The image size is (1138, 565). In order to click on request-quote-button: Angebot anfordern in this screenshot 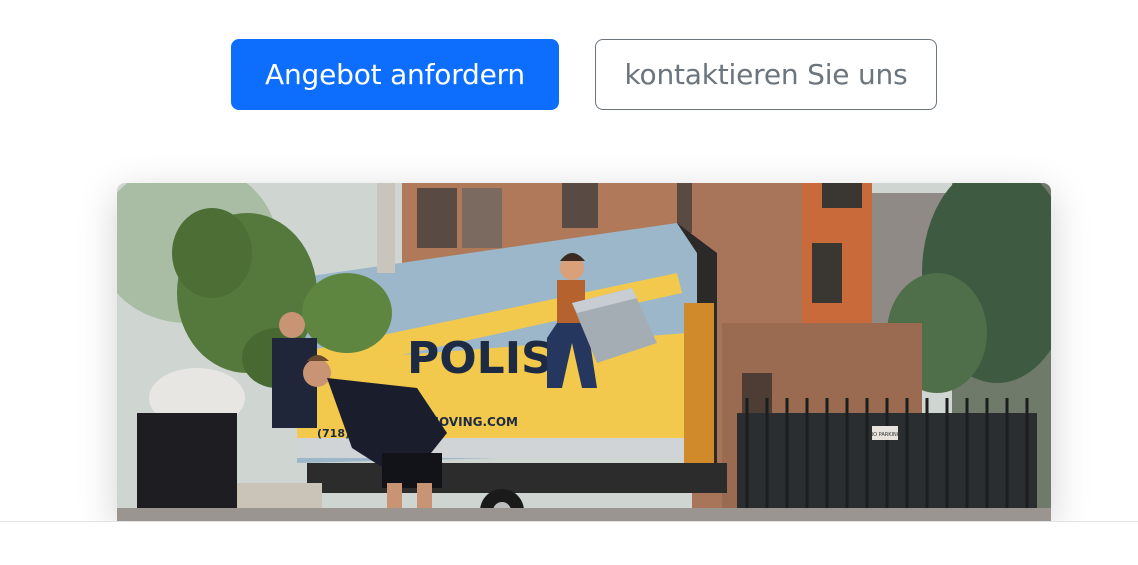, I will do `click(395, 74)`.